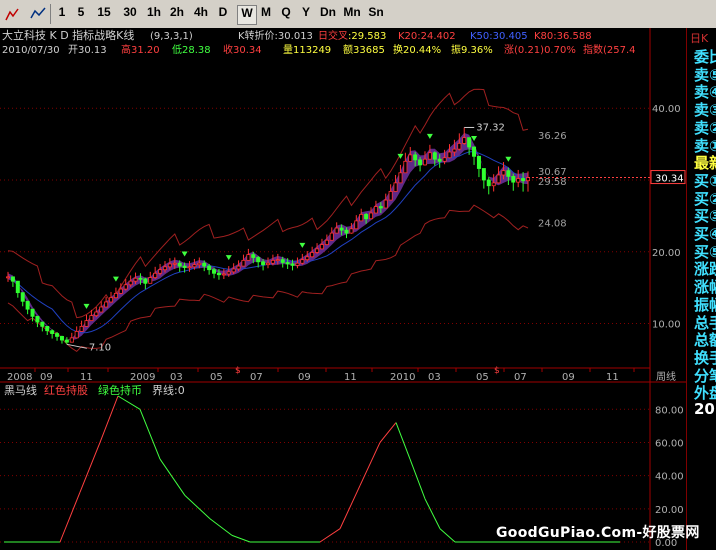 The width and height of the screenshot is (716, 550). What do you see at coordinates (242, 49) in the screenshot?
I see `quote-close: 收30.34` at bounding box center [242, 49].